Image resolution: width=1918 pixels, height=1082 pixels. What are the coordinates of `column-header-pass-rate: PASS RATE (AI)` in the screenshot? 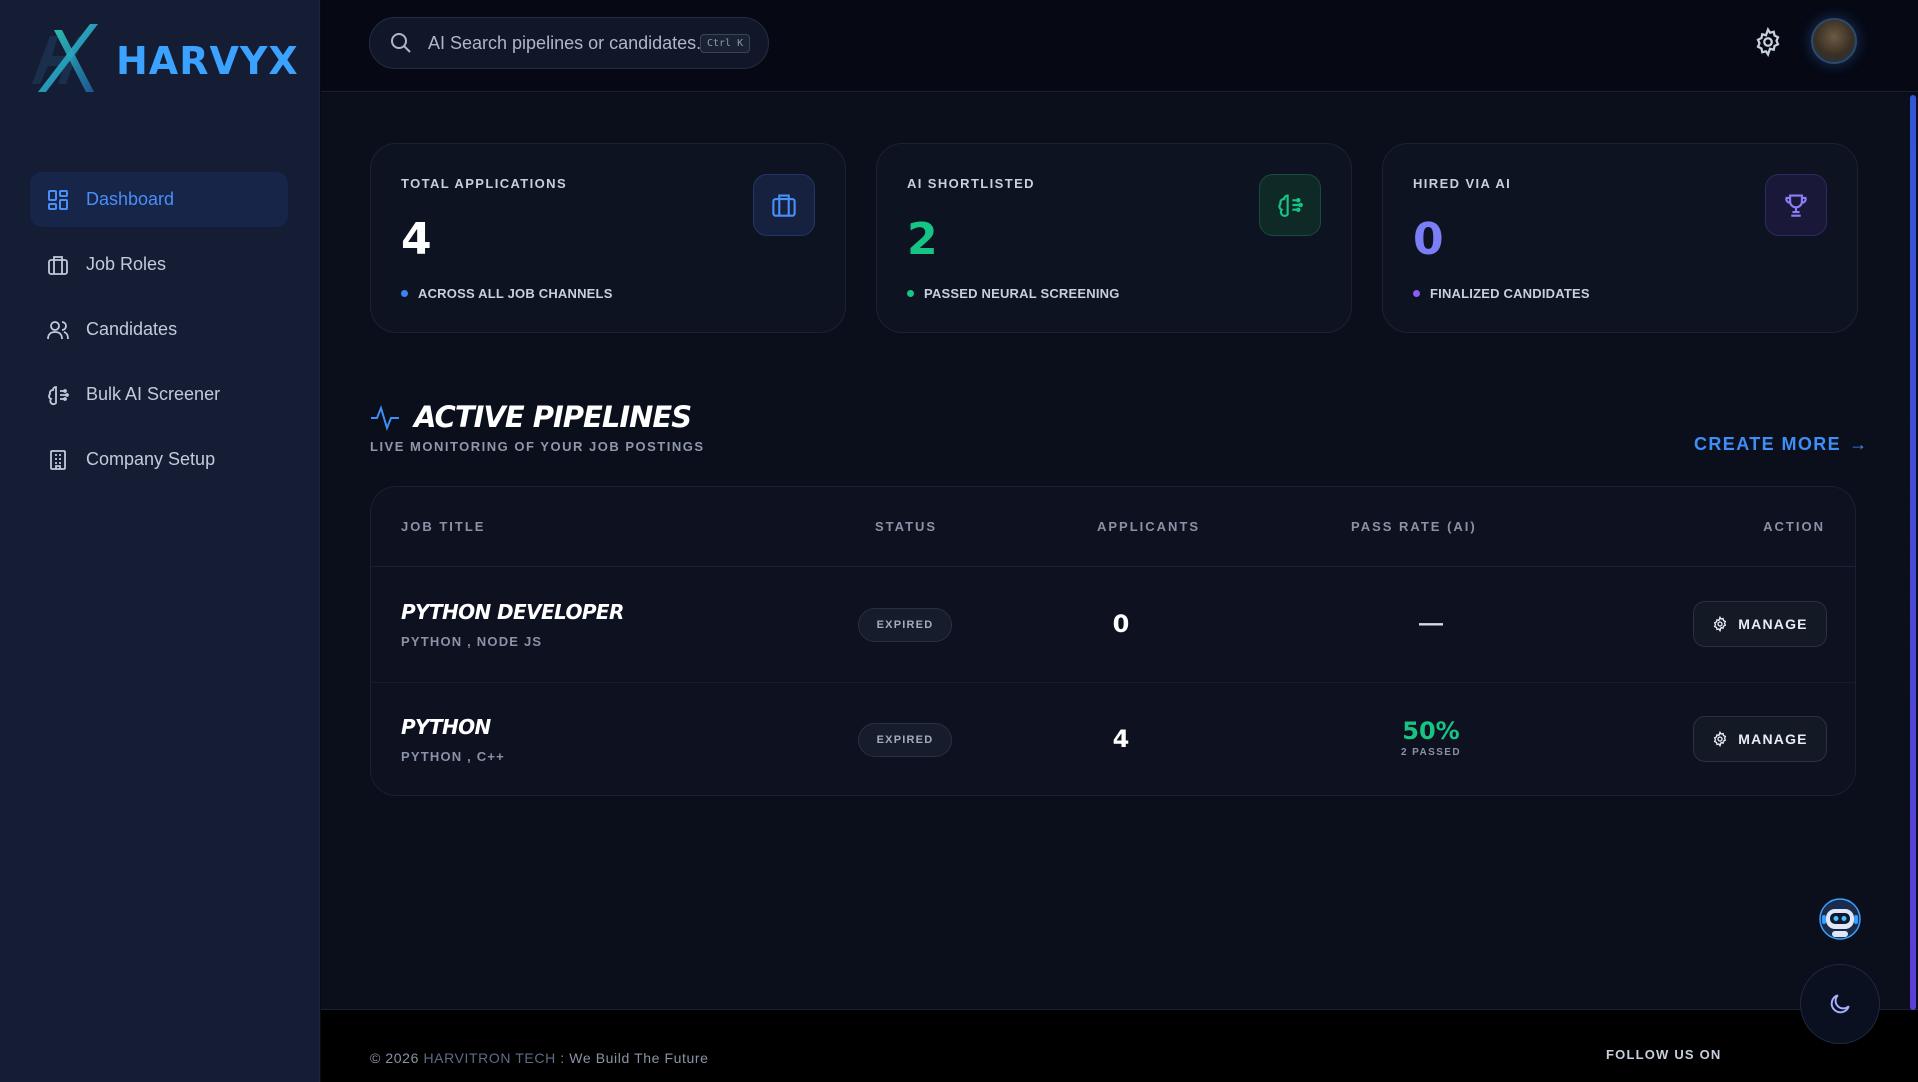 It's located at (1414, 526).